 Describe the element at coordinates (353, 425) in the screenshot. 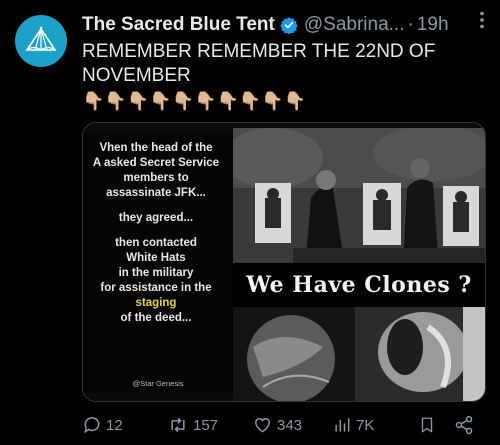

I see `views-button: 7K` at that location.